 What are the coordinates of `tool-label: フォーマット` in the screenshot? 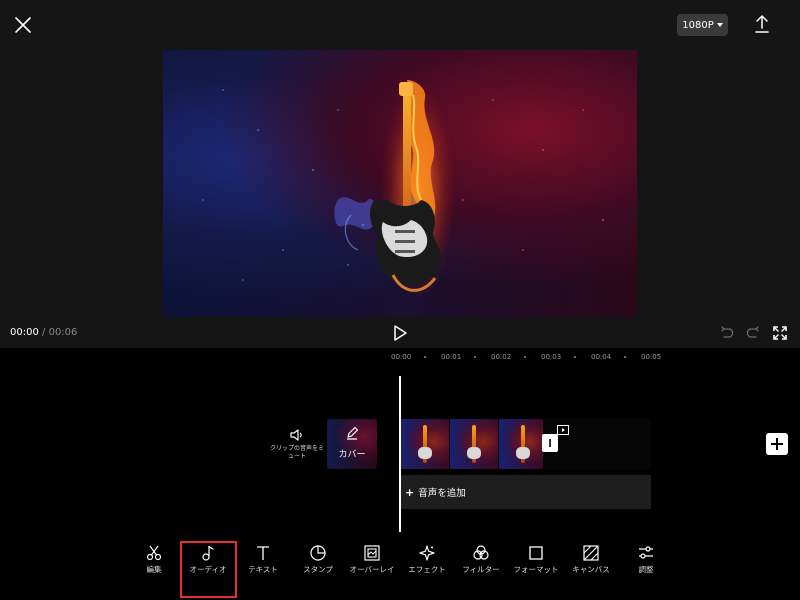 It's located at (536, 569).